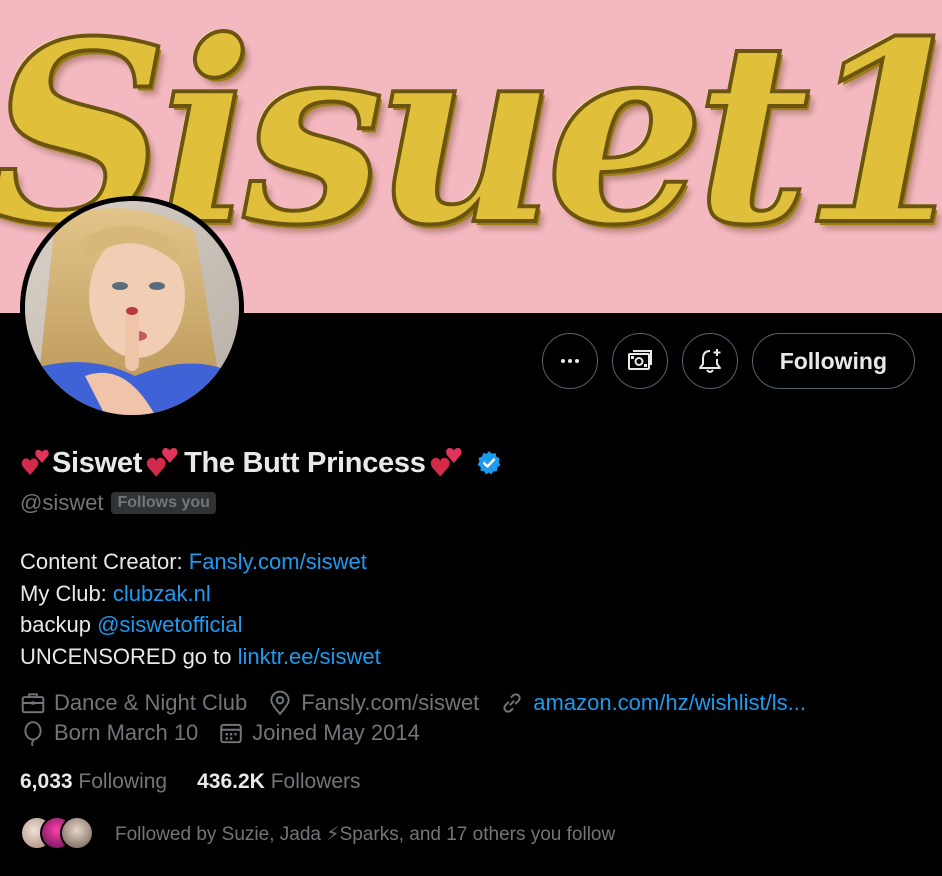 This screenshot has width=942, height=876. I want to click on profile-meta-row-2: Born March 10 Joined May 2014, so click(230, 733).